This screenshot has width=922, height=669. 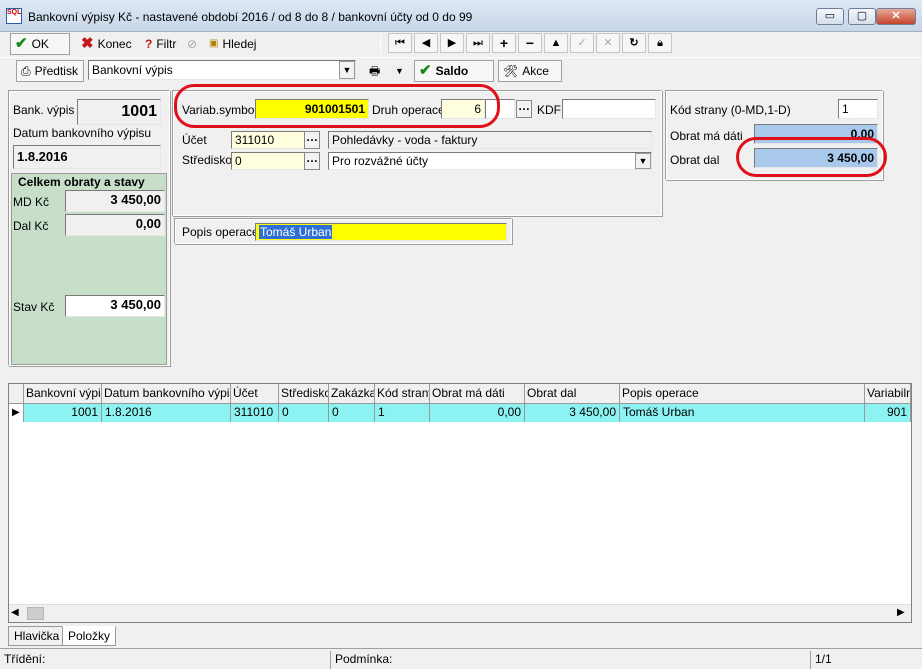 What do you see at coordinates (888, 413) in the screenshot?
I see `table-cell: 901` at bounding box center [888, 413].